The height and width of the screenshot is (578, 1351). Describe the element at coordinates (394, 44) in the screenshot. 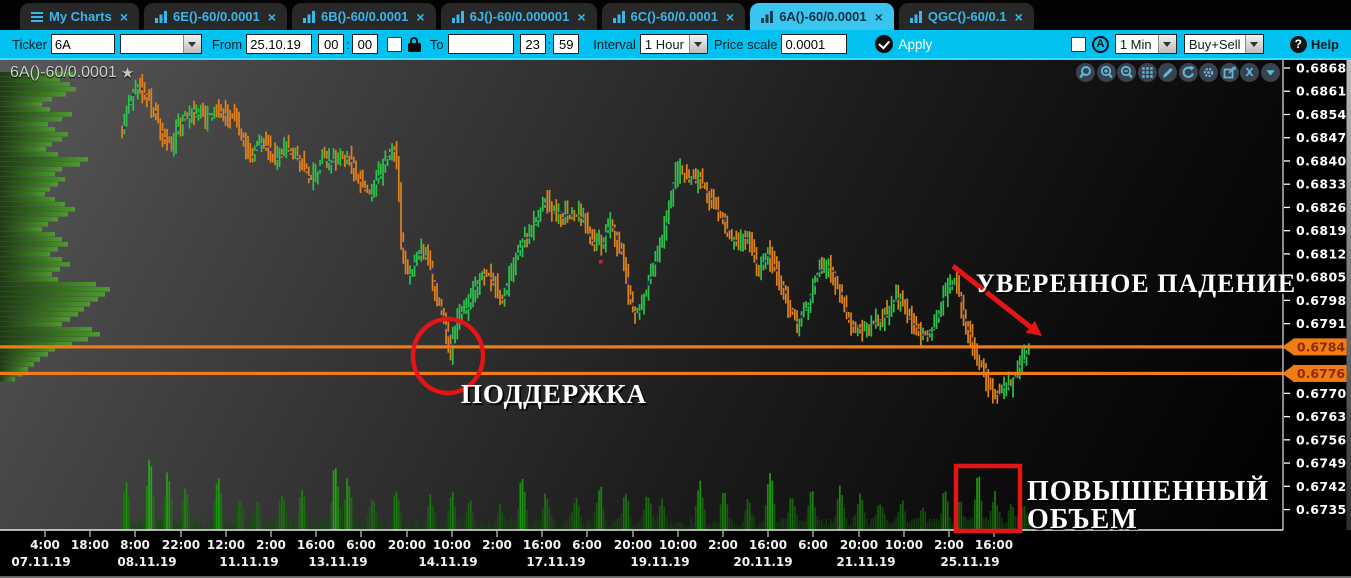

I see `lock-range-checkbox` at that location.